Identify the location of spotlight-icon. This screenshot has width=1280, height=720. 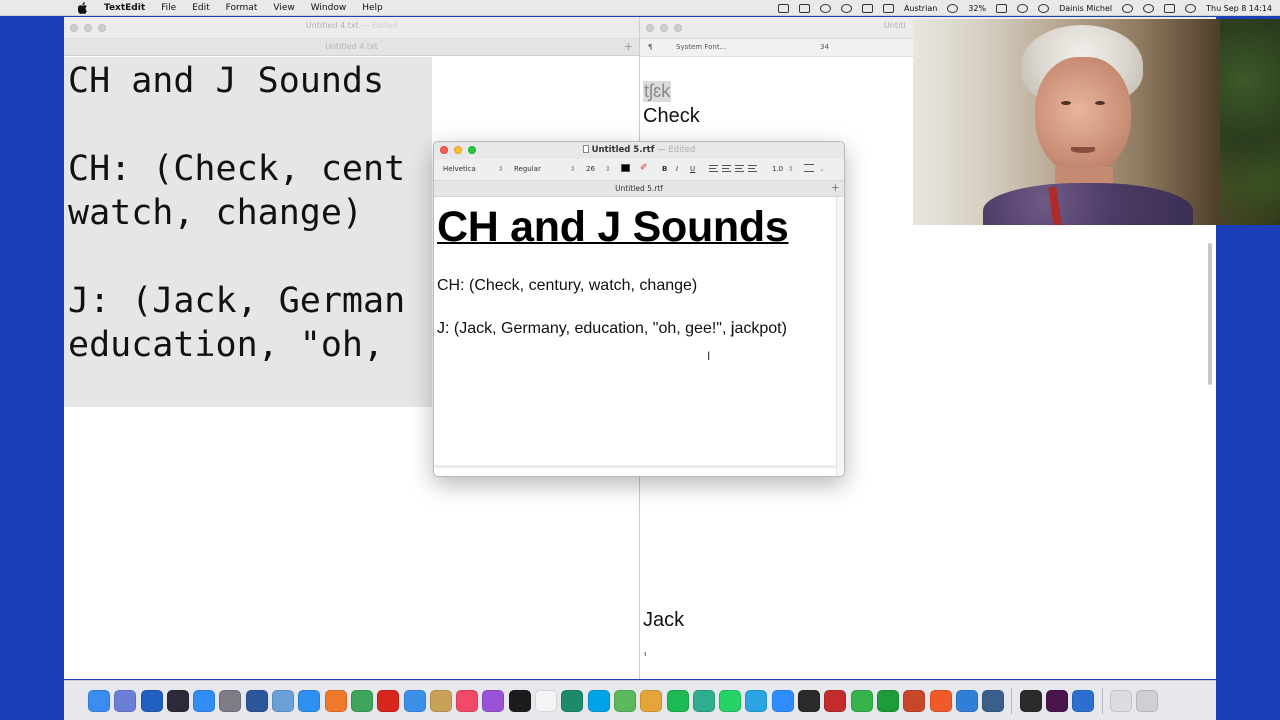
(1149, 8).